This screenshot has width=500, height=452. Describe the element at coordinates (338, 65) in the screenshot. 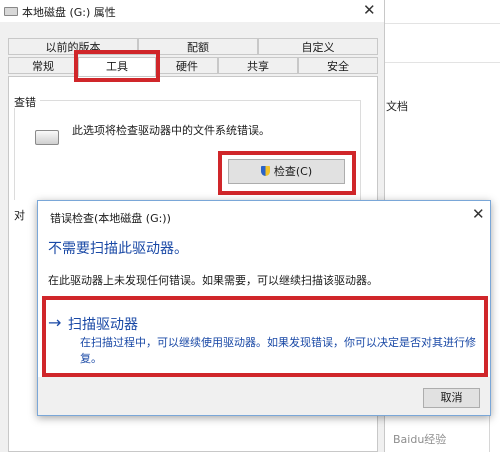

I see `tab-security: 安全` at that location.